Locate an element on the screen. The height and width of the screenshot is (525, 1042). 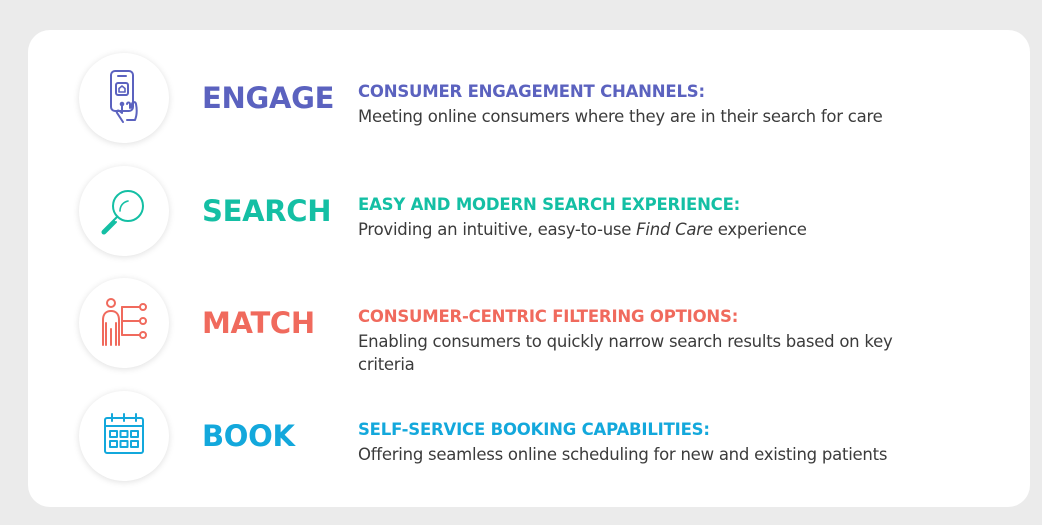
person-filter-icon is located at coordinates (124, 322).